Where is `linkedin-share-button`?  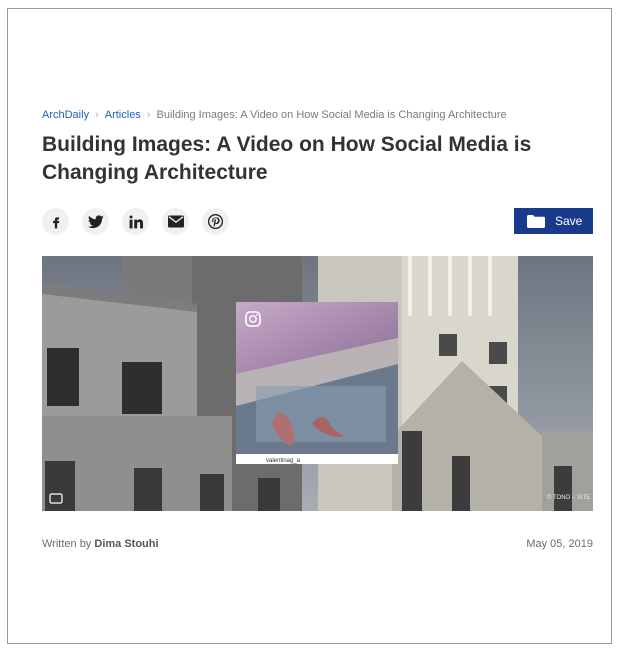 linkedin-share-button is located at coordinates (135, 221).